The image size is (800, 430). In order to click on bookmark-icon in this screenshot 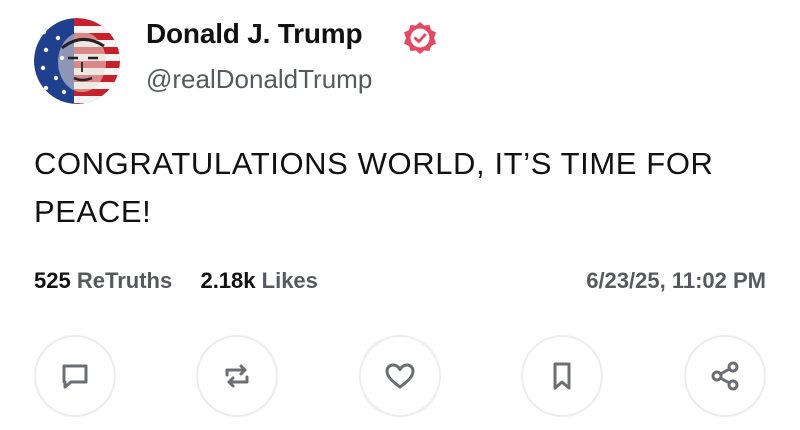, I will do `click(562, 376)`.